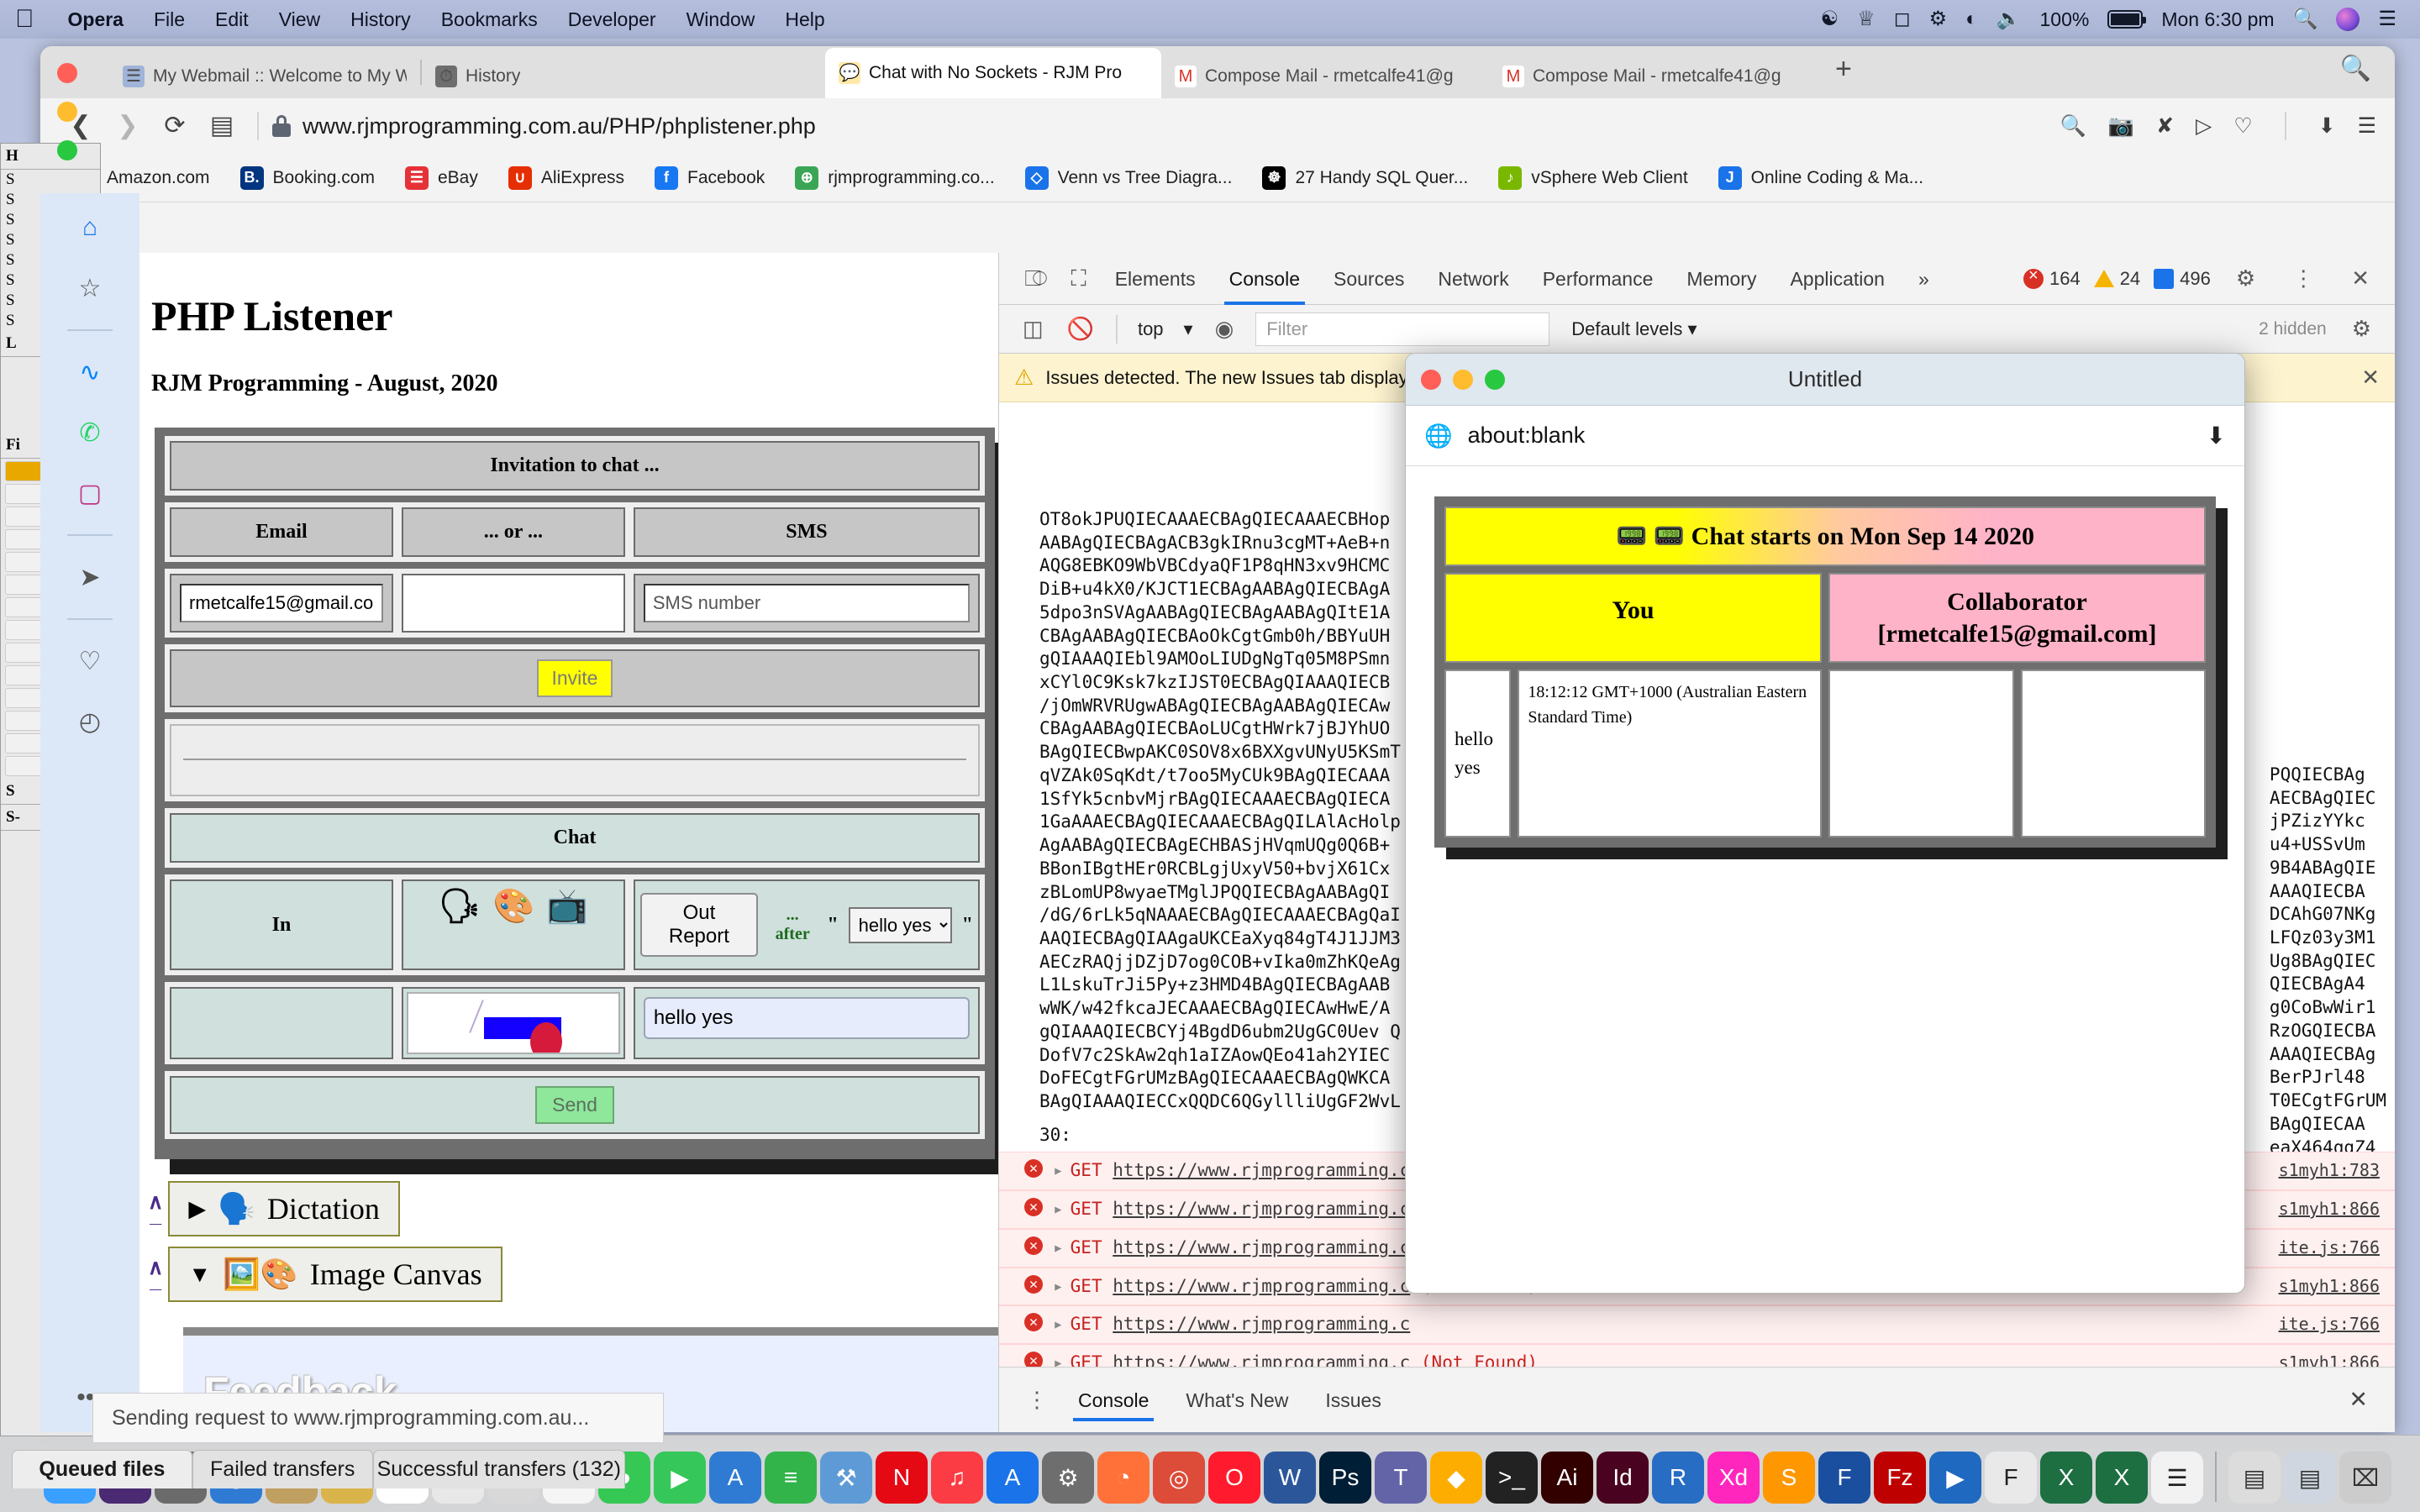  Describe the element at coordinates (902, 1478) in the screenshot. I see `netflix-icon: N` at that location.